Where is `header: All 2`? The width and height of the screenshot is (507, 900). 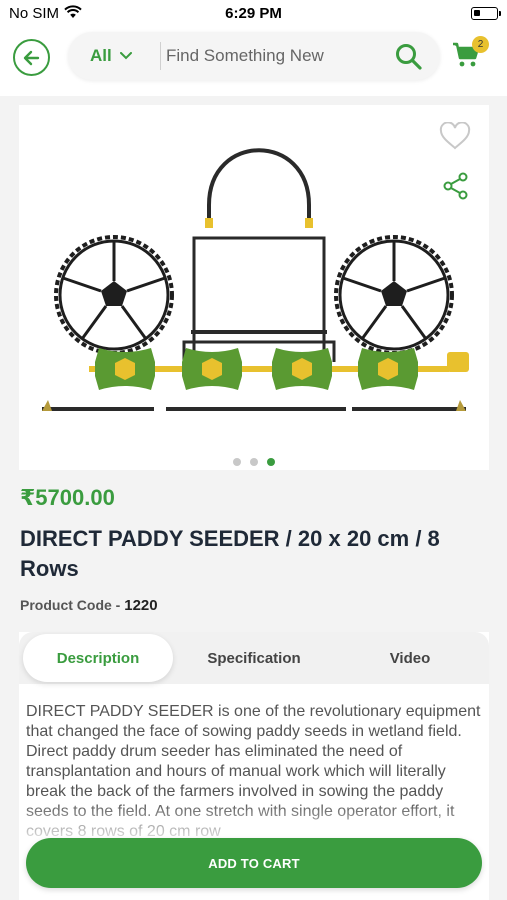
header: All 2 is located at coordinates (253, 62).